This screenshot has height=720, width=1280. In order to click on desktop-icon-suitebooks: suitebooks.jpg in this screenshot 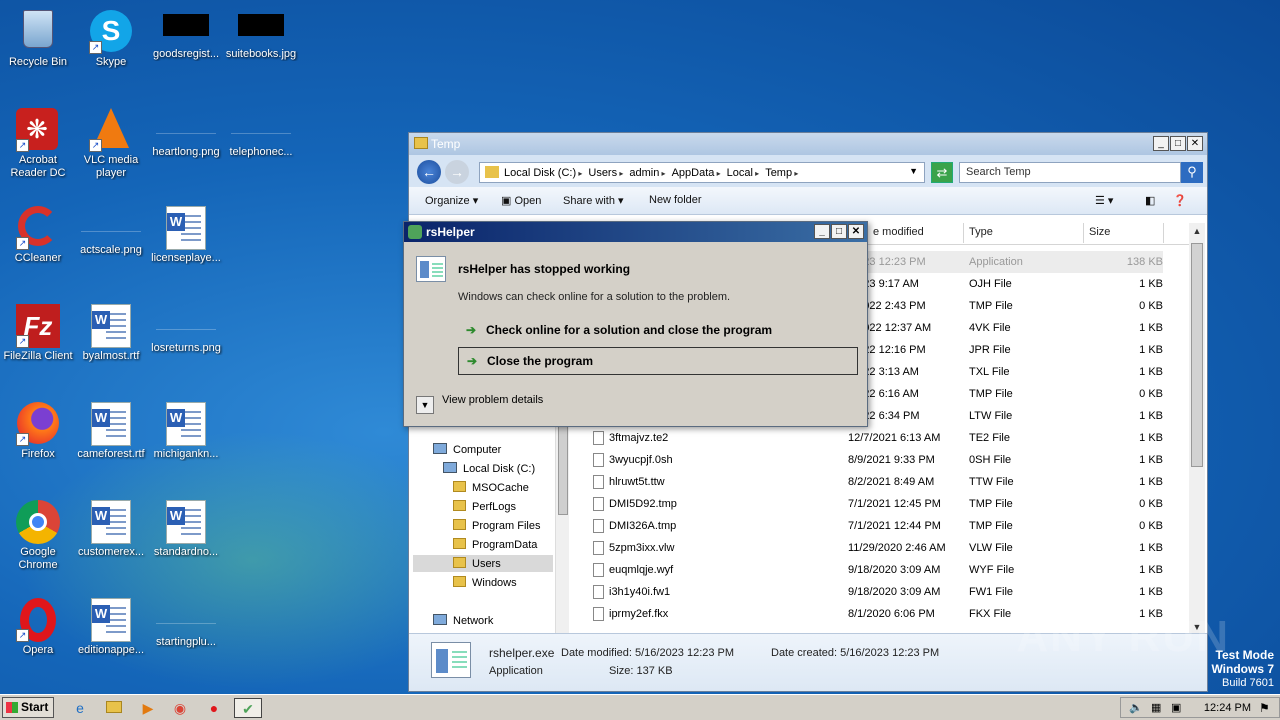, I will do `click(261, 32)`.